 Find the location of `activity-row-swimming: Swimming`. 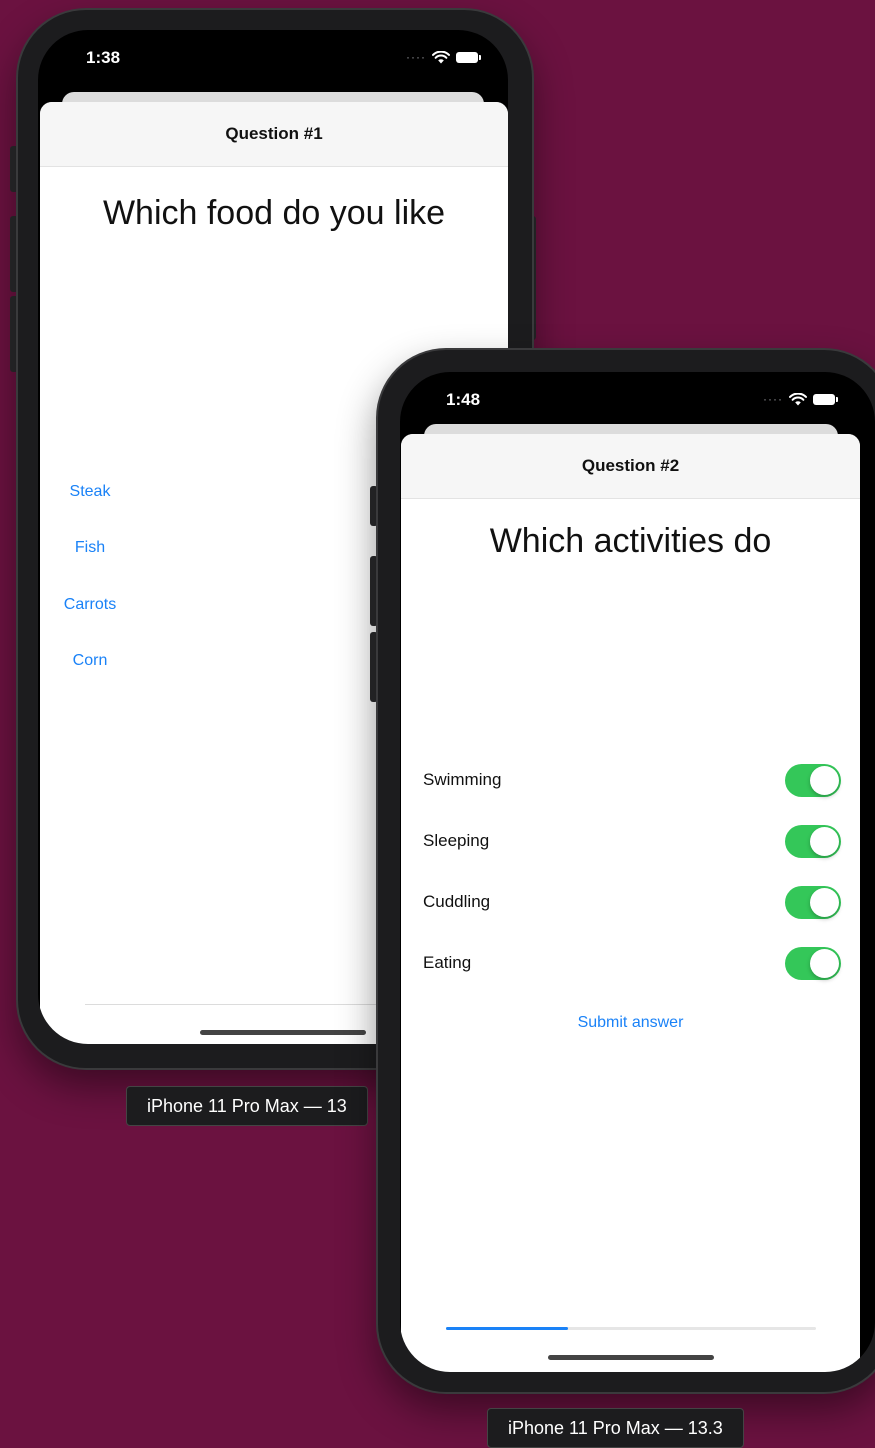

activity-row-swimming: Swimming is located at coordinates (630, 780).